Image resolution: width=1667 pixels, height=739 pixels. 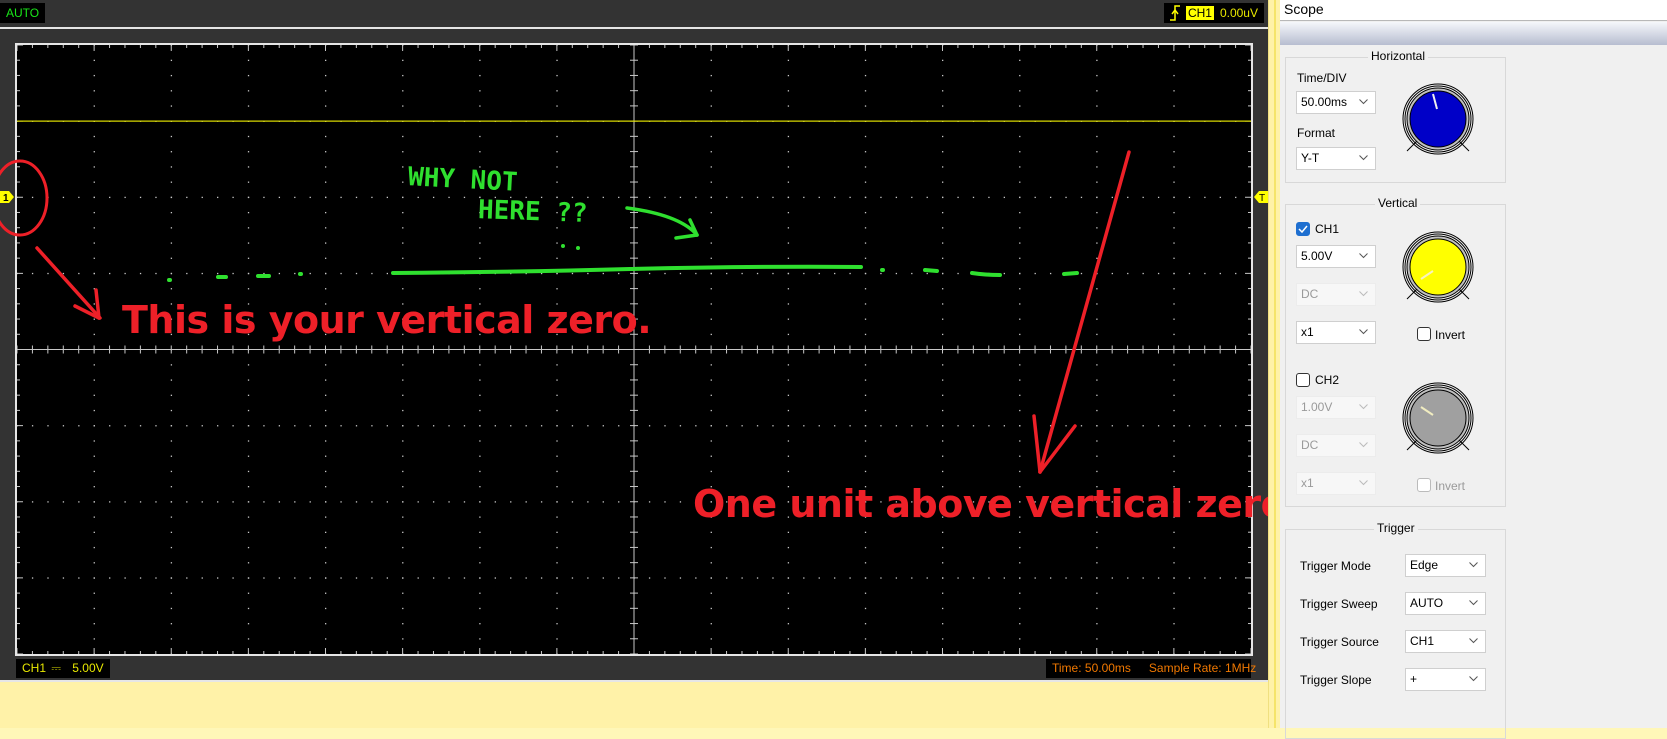 What do you see at coordinates (1445, 603) in the screenshot?
I see `trigger-sweep-select: AUTO` at bounding box center [1445, 603].